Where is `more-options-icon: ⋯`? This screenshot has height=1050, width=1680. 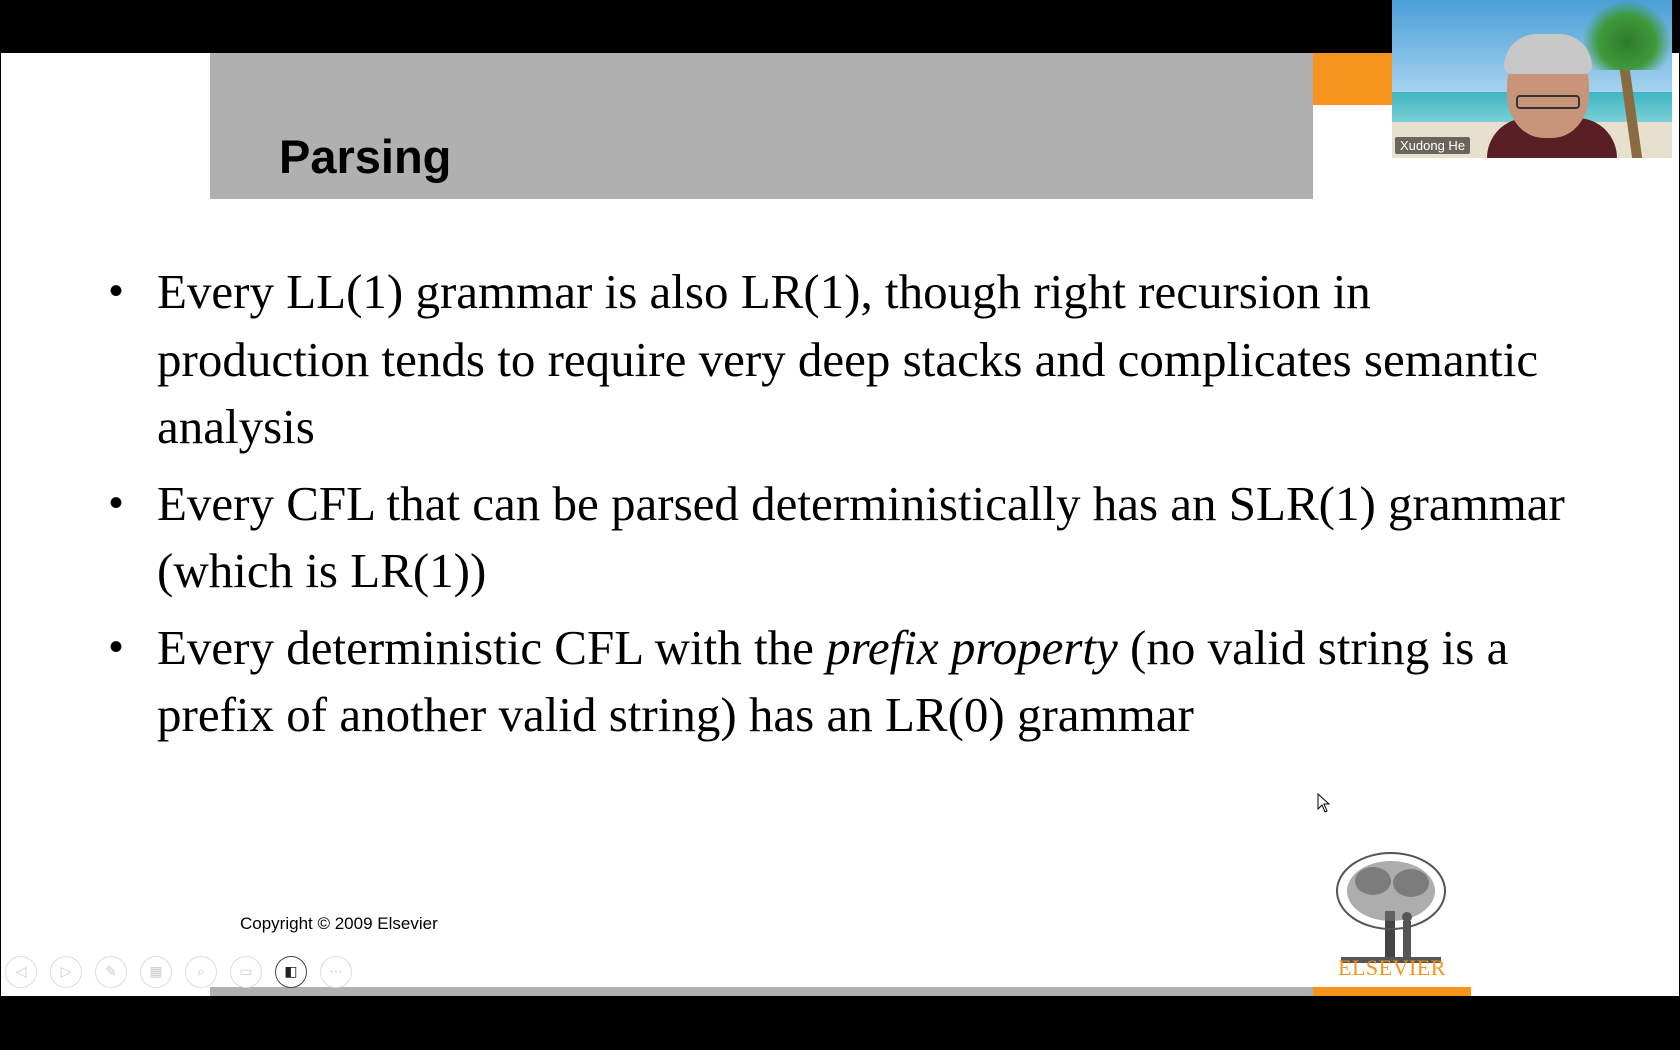
more-options-icon: ⋯ is located at coordinates (336, 972).